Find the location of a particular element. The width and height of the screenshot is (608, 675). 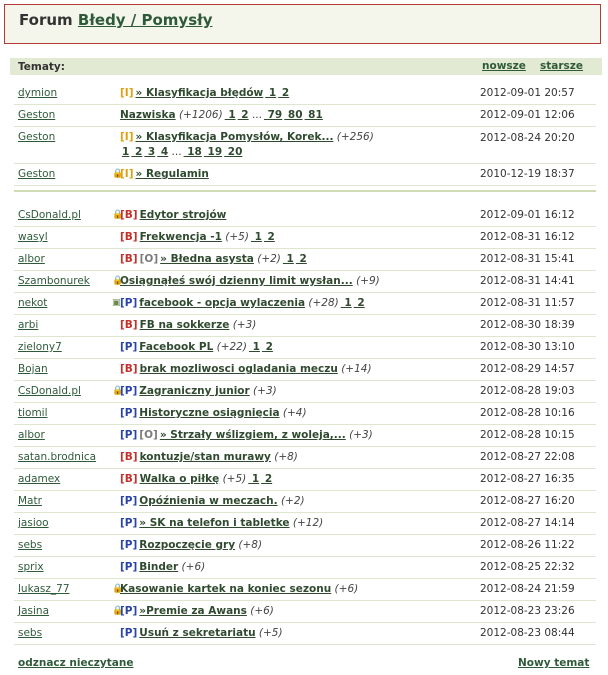

reply-count: (+2) is located at coordinates (292, 501).